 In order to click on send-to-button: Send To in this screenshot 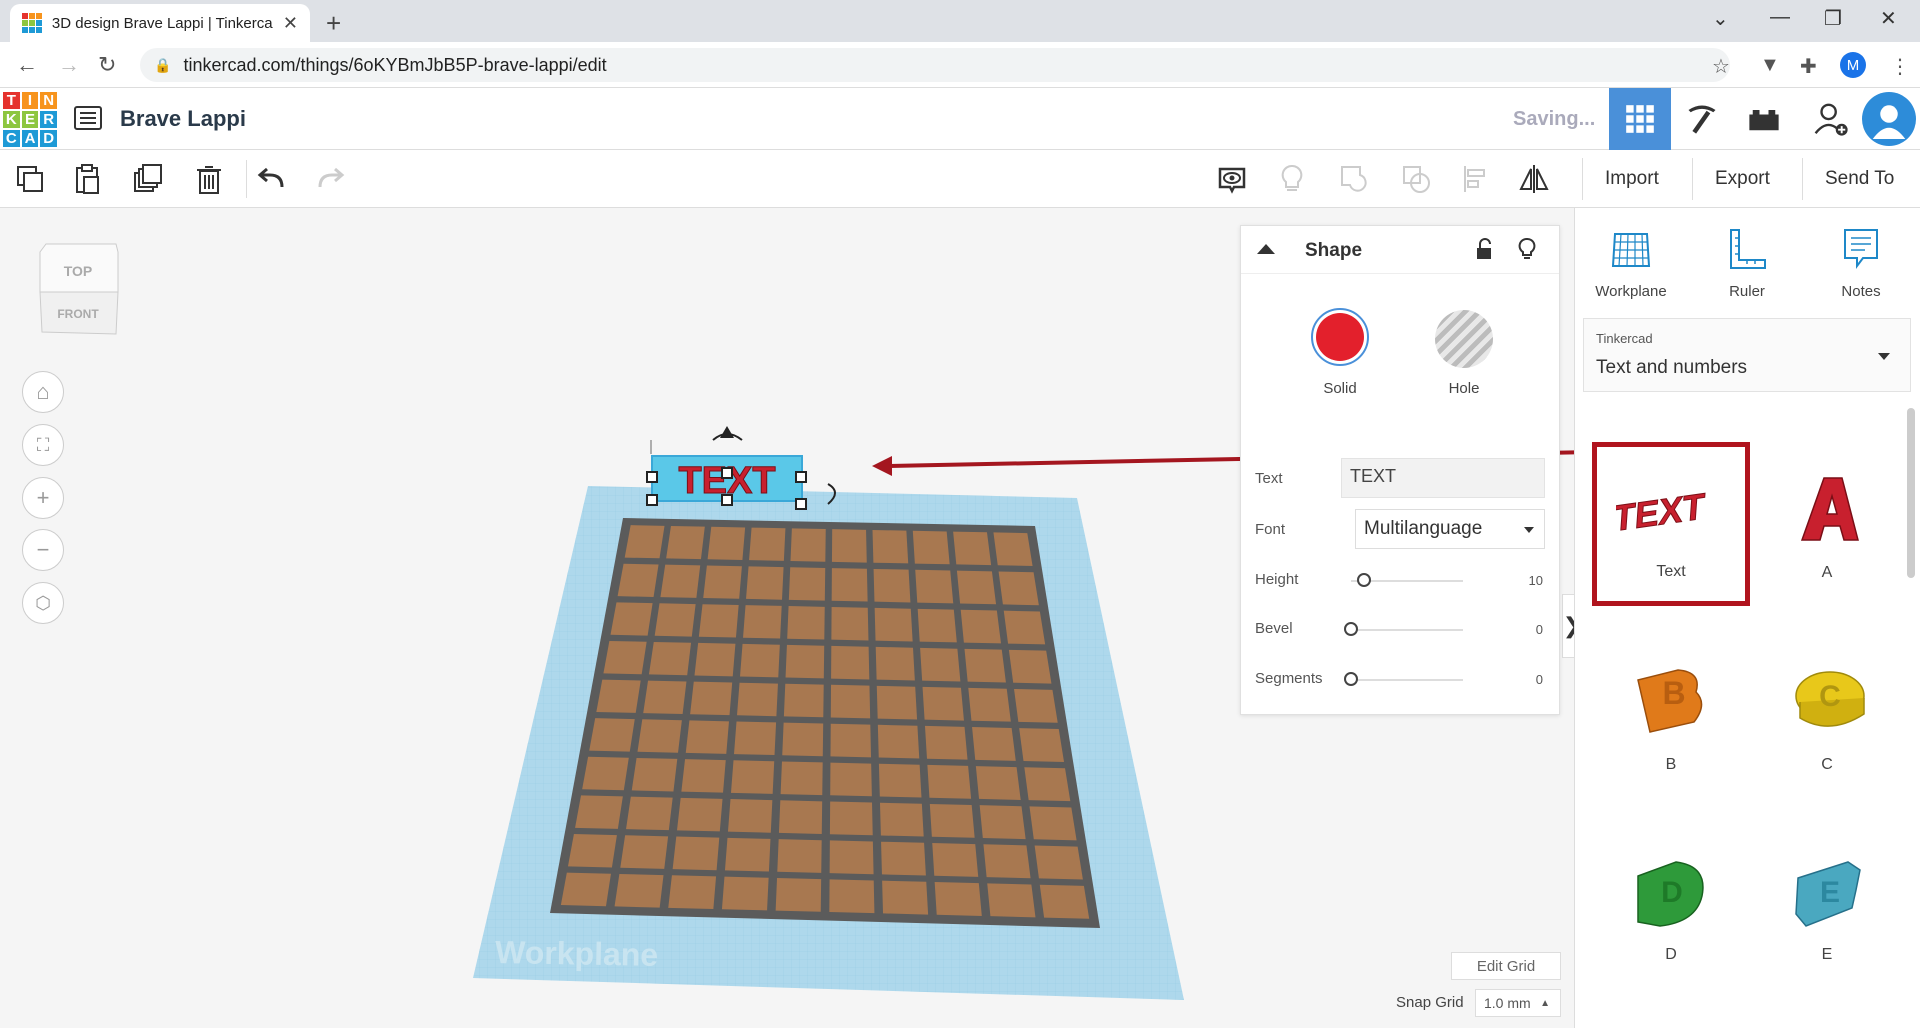, I will do `click(1859, 179)`.